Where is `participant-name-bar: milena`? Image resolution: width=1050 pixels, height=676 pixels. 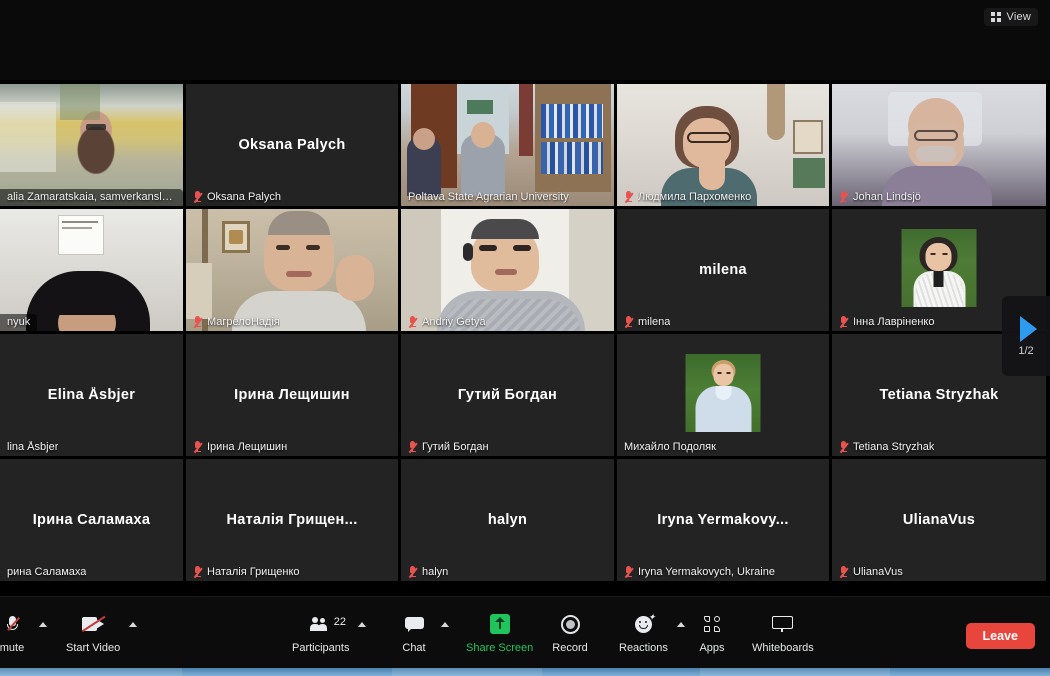 participant-name-bar: milena is located at coordinates (647, 322).